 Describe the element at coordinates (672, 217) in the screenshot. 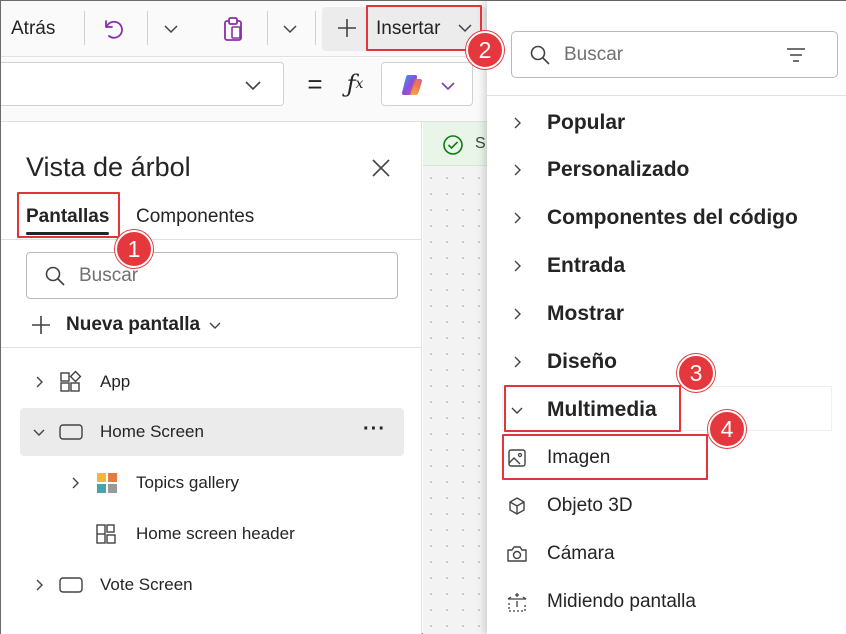

I see `category-label: Componentes del código` at that location.